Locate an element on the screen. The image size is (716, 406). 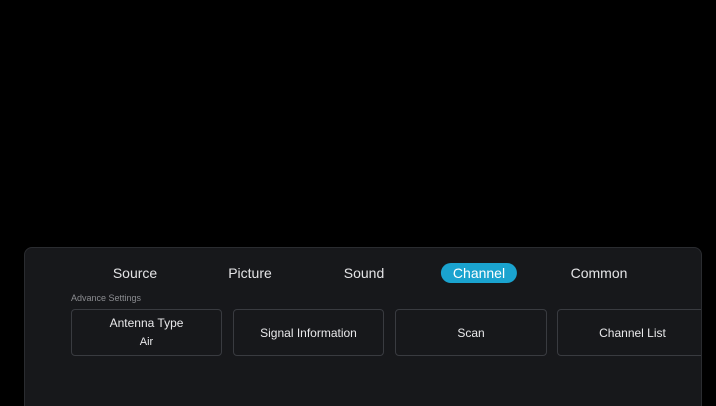
channel-list-card: Channel List is located at coordinates (629, 332).